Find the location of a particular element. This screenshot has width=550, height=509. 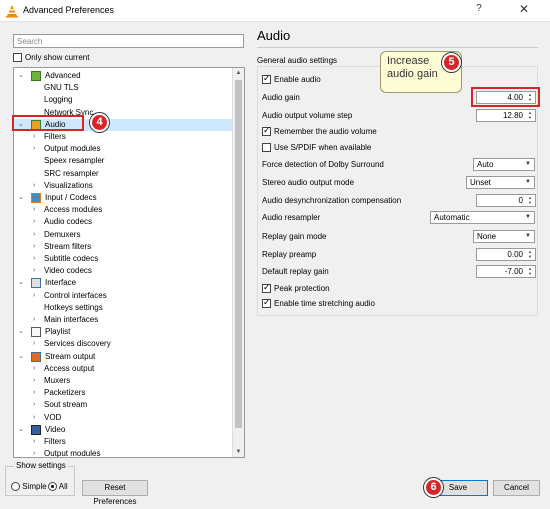

remember-volume-checkbox: Remember the audio volume is located at coordinates (319, 131).